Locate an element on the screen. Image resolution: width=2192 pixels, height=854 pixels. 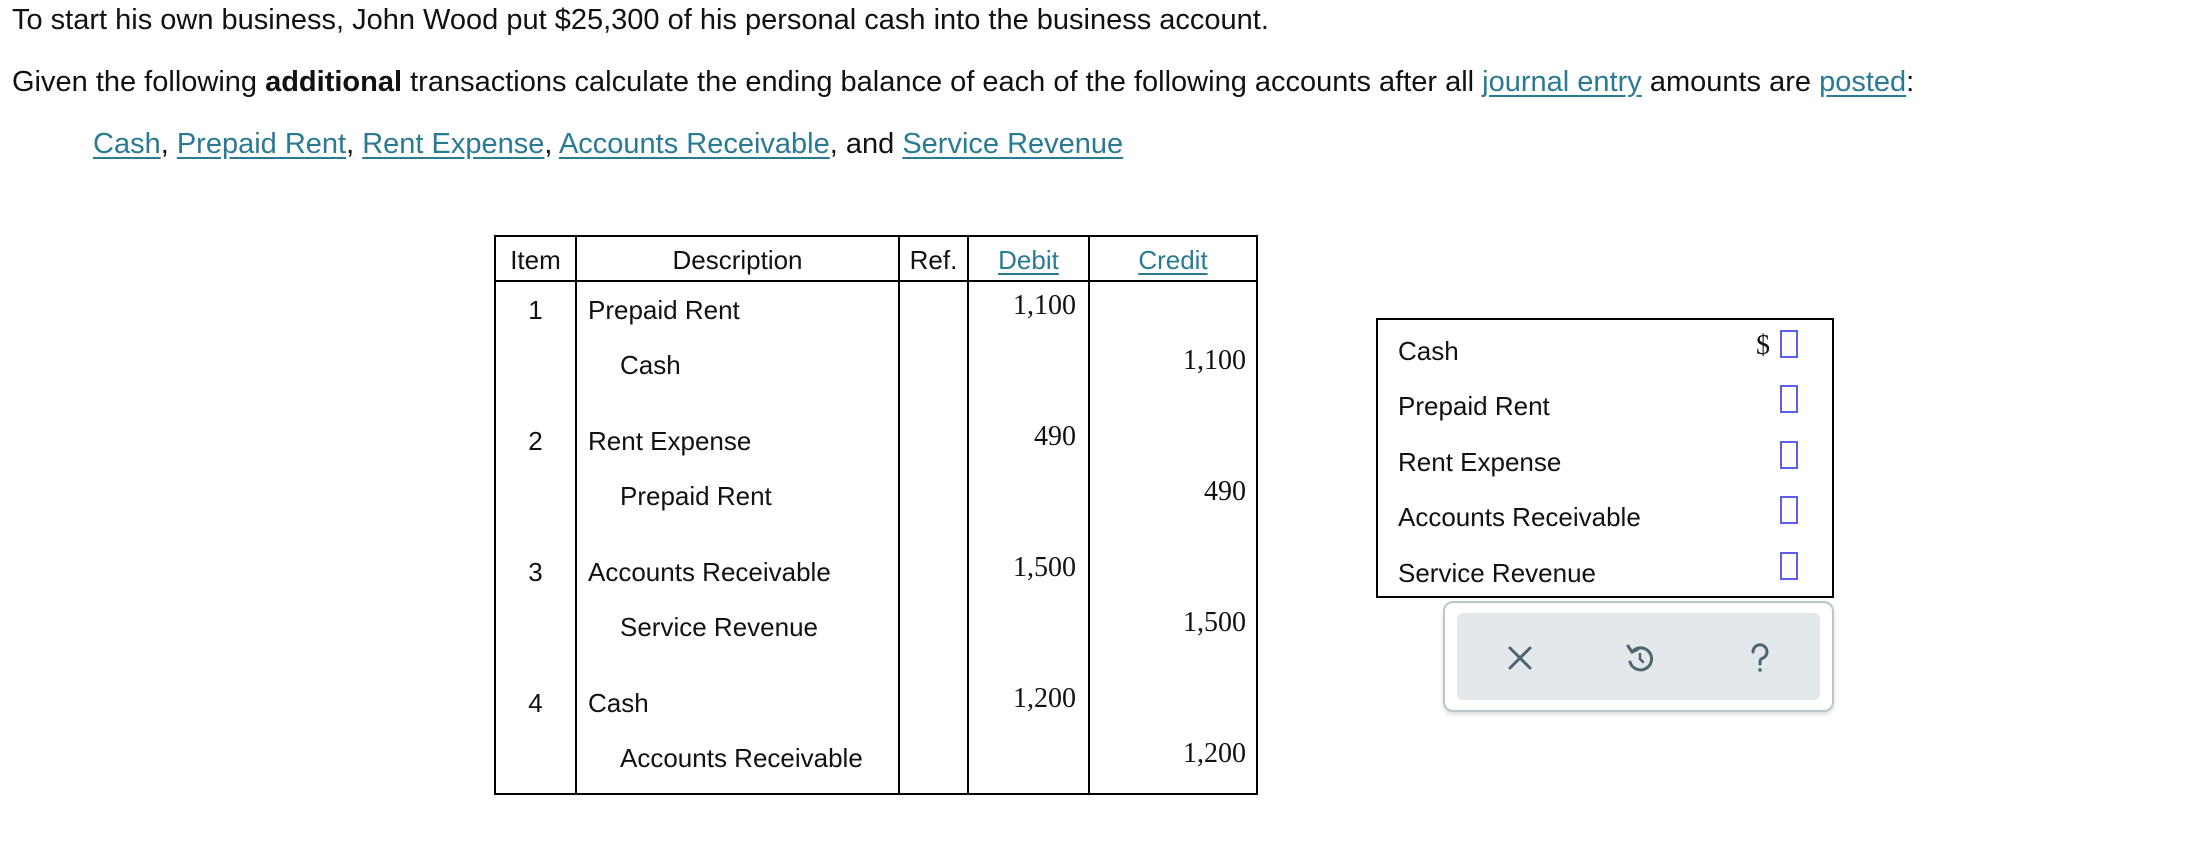
header-item: Item is located at coordinates (535, 260).